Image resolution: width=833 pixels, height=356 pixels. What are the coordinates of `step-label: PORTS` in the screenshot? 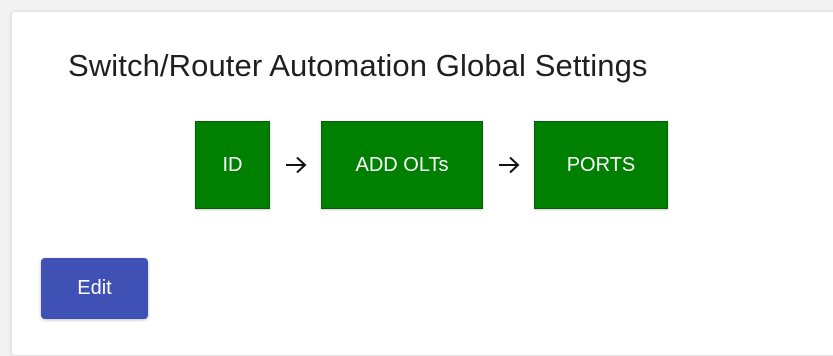 It's located at (601, 164).